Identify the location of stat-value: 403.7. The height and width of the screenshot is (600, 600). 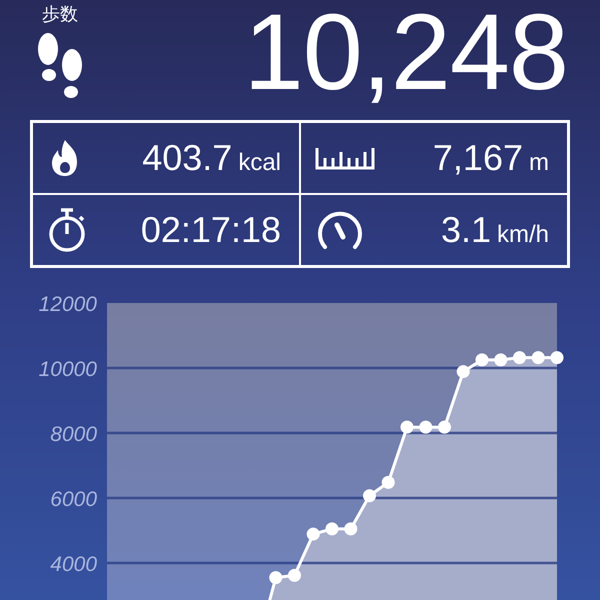
(187, 158).